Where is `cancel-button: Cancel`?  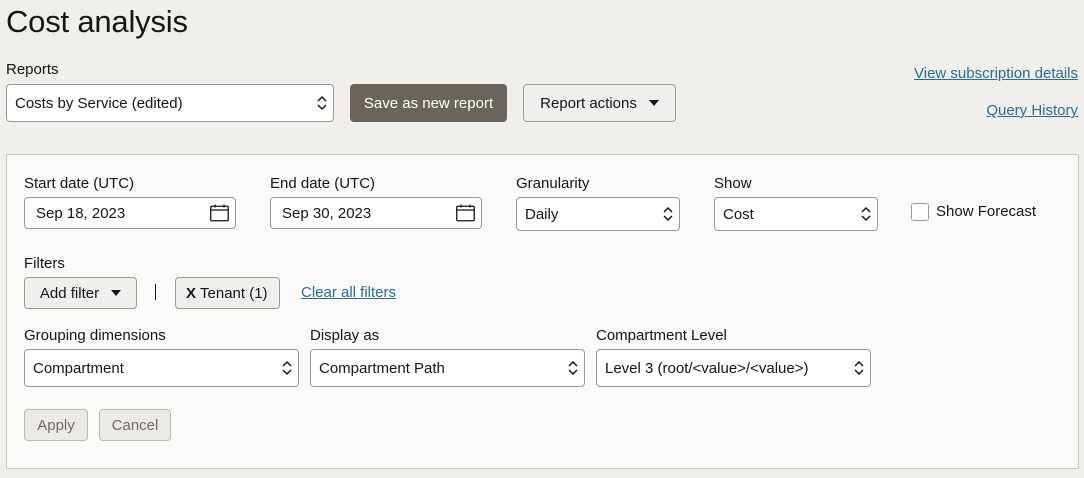 cancel-button: Cancel is located at coordinates (135, 425).